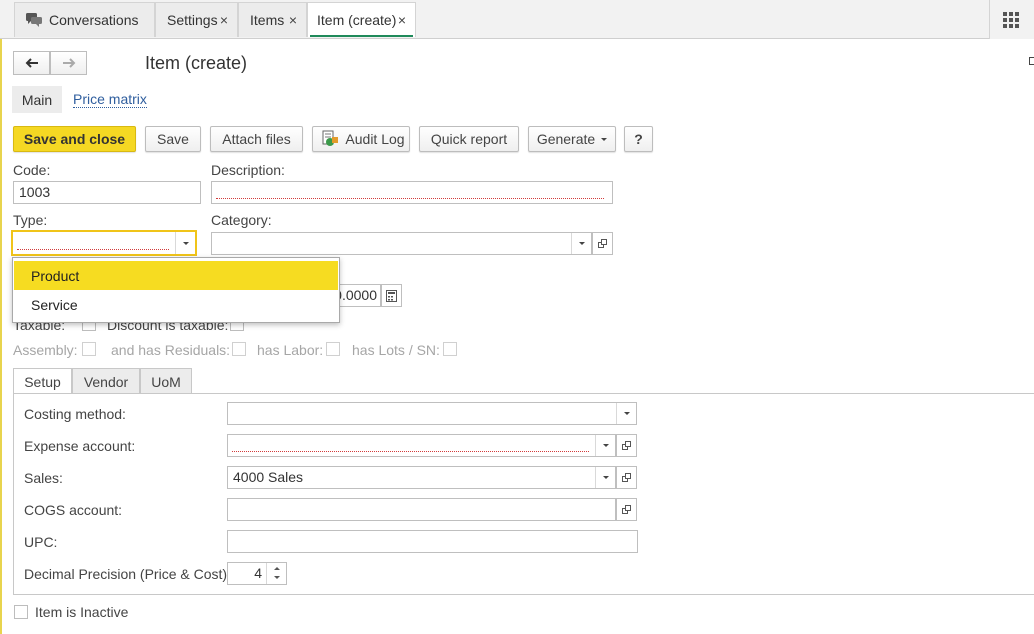 The width and height of the screenshot is (1034, 634). Describe the element at coordinates (82, 612) in the screenshot. I see `inactive-label: Item is Inactive` at that location.